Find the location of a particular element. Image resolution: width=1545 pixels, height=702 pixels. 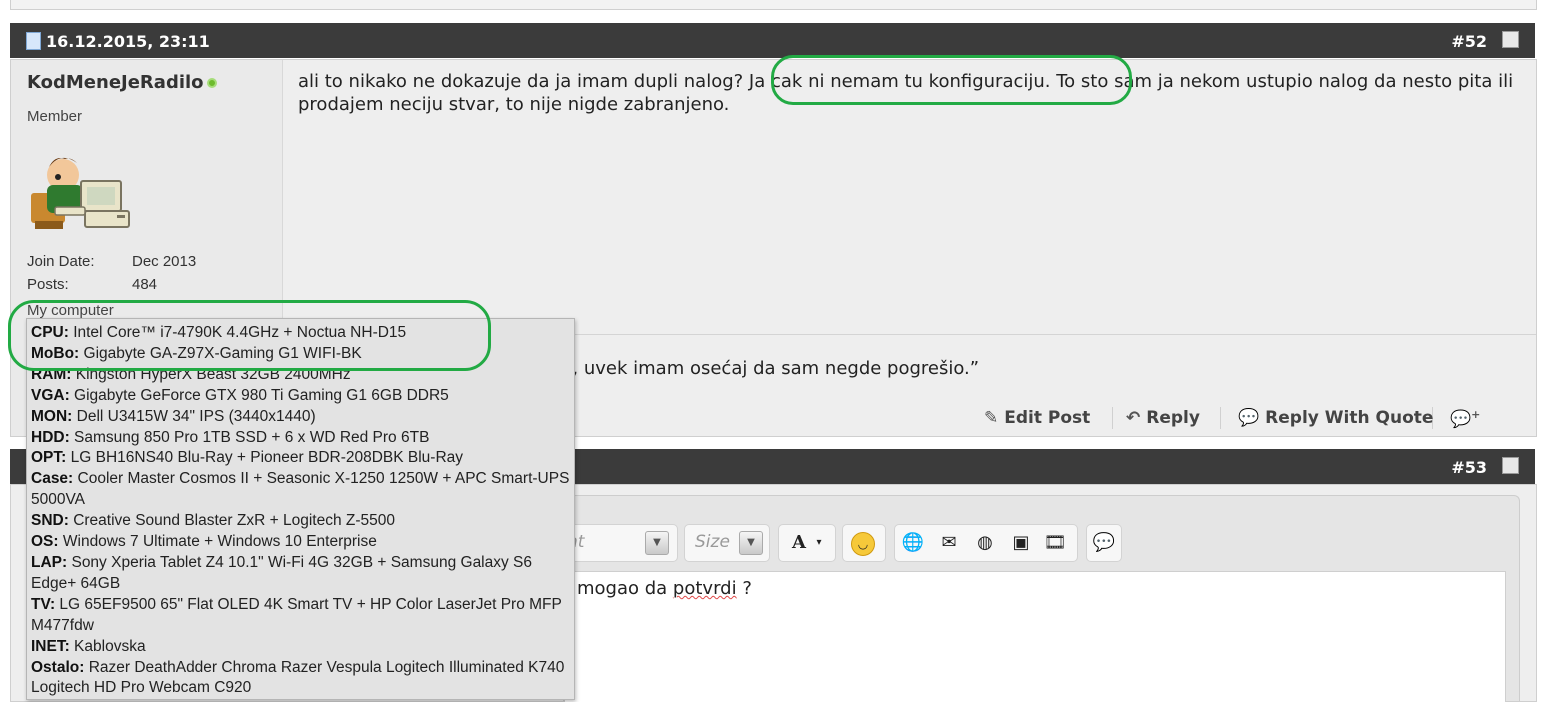

computer-spec-label: Ostalo: is located at coordinates (58, 667).